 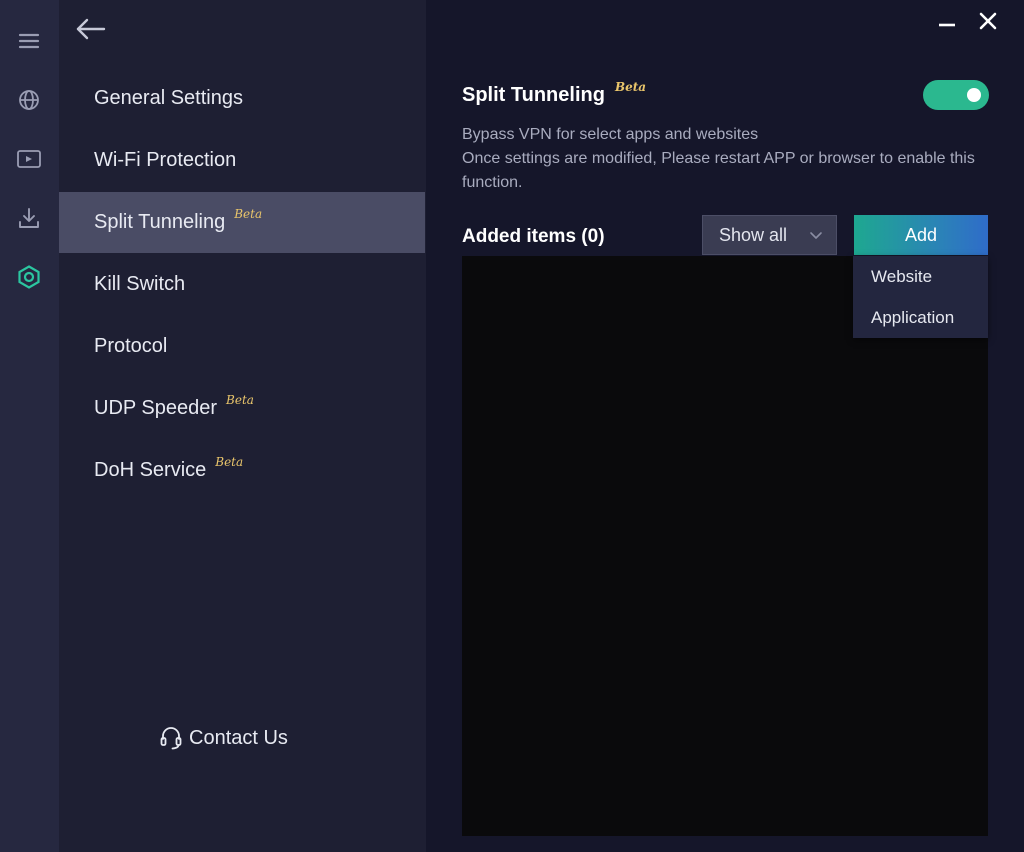 What do you see at coordinates (921, 235) in the screenshot?
I see `add-button: Add` at bounding box center [921, 235].